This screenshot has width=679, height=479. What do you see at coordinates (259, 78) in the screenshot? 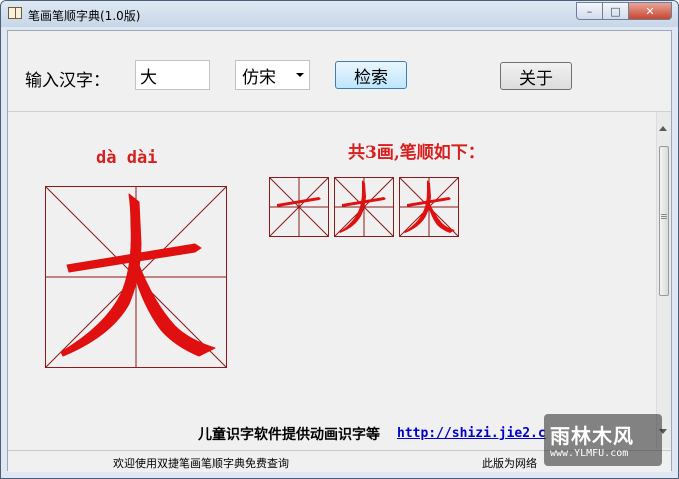
I see `font-dropdown-value: 仿宋` at bounding box center [259, 78].